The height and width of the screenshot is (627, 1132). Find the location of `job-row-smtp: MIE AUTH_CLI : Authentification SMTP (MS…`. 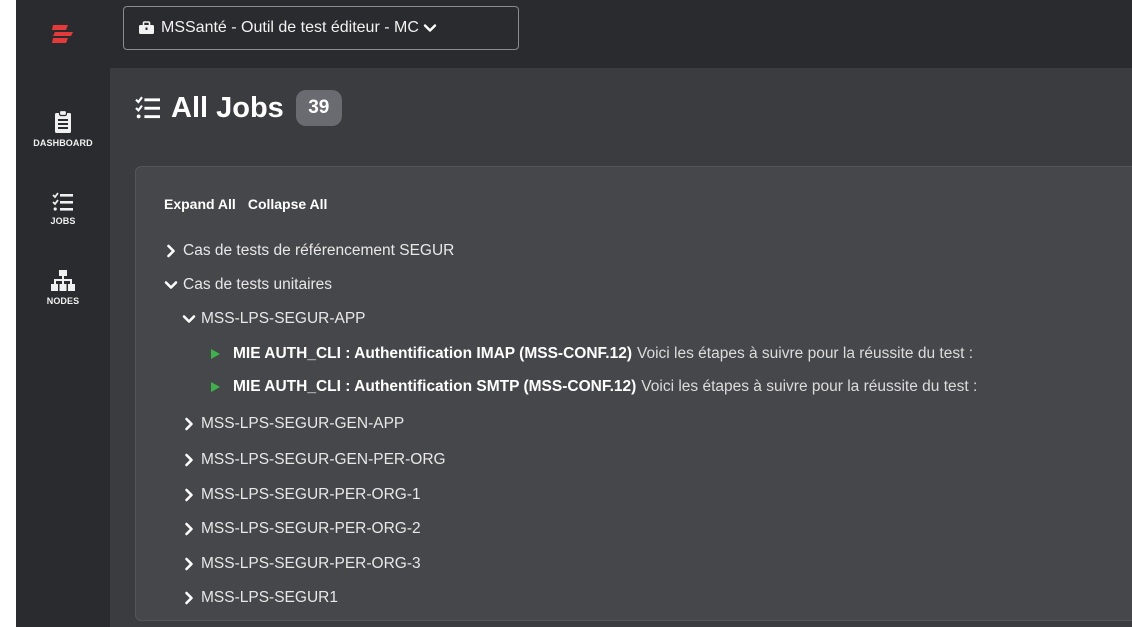

job-row-smtp: MIE AUTH_CLI : Authentification SMTP (MS… is located at coordinates (593, 387).